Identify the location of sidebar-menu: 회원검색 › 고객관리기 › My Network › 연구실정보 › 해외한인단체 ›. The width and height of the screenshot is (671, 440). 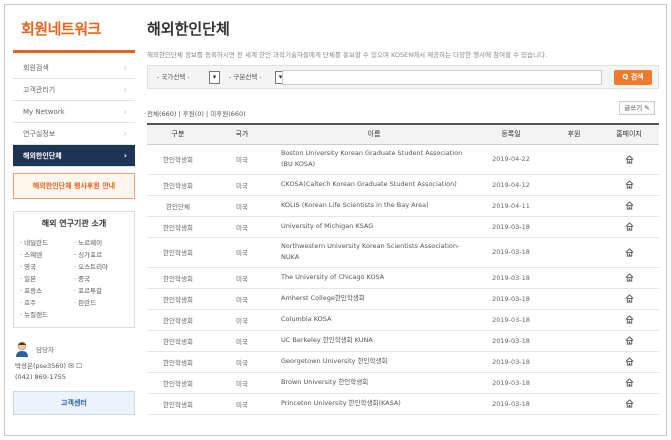
(74, 112).